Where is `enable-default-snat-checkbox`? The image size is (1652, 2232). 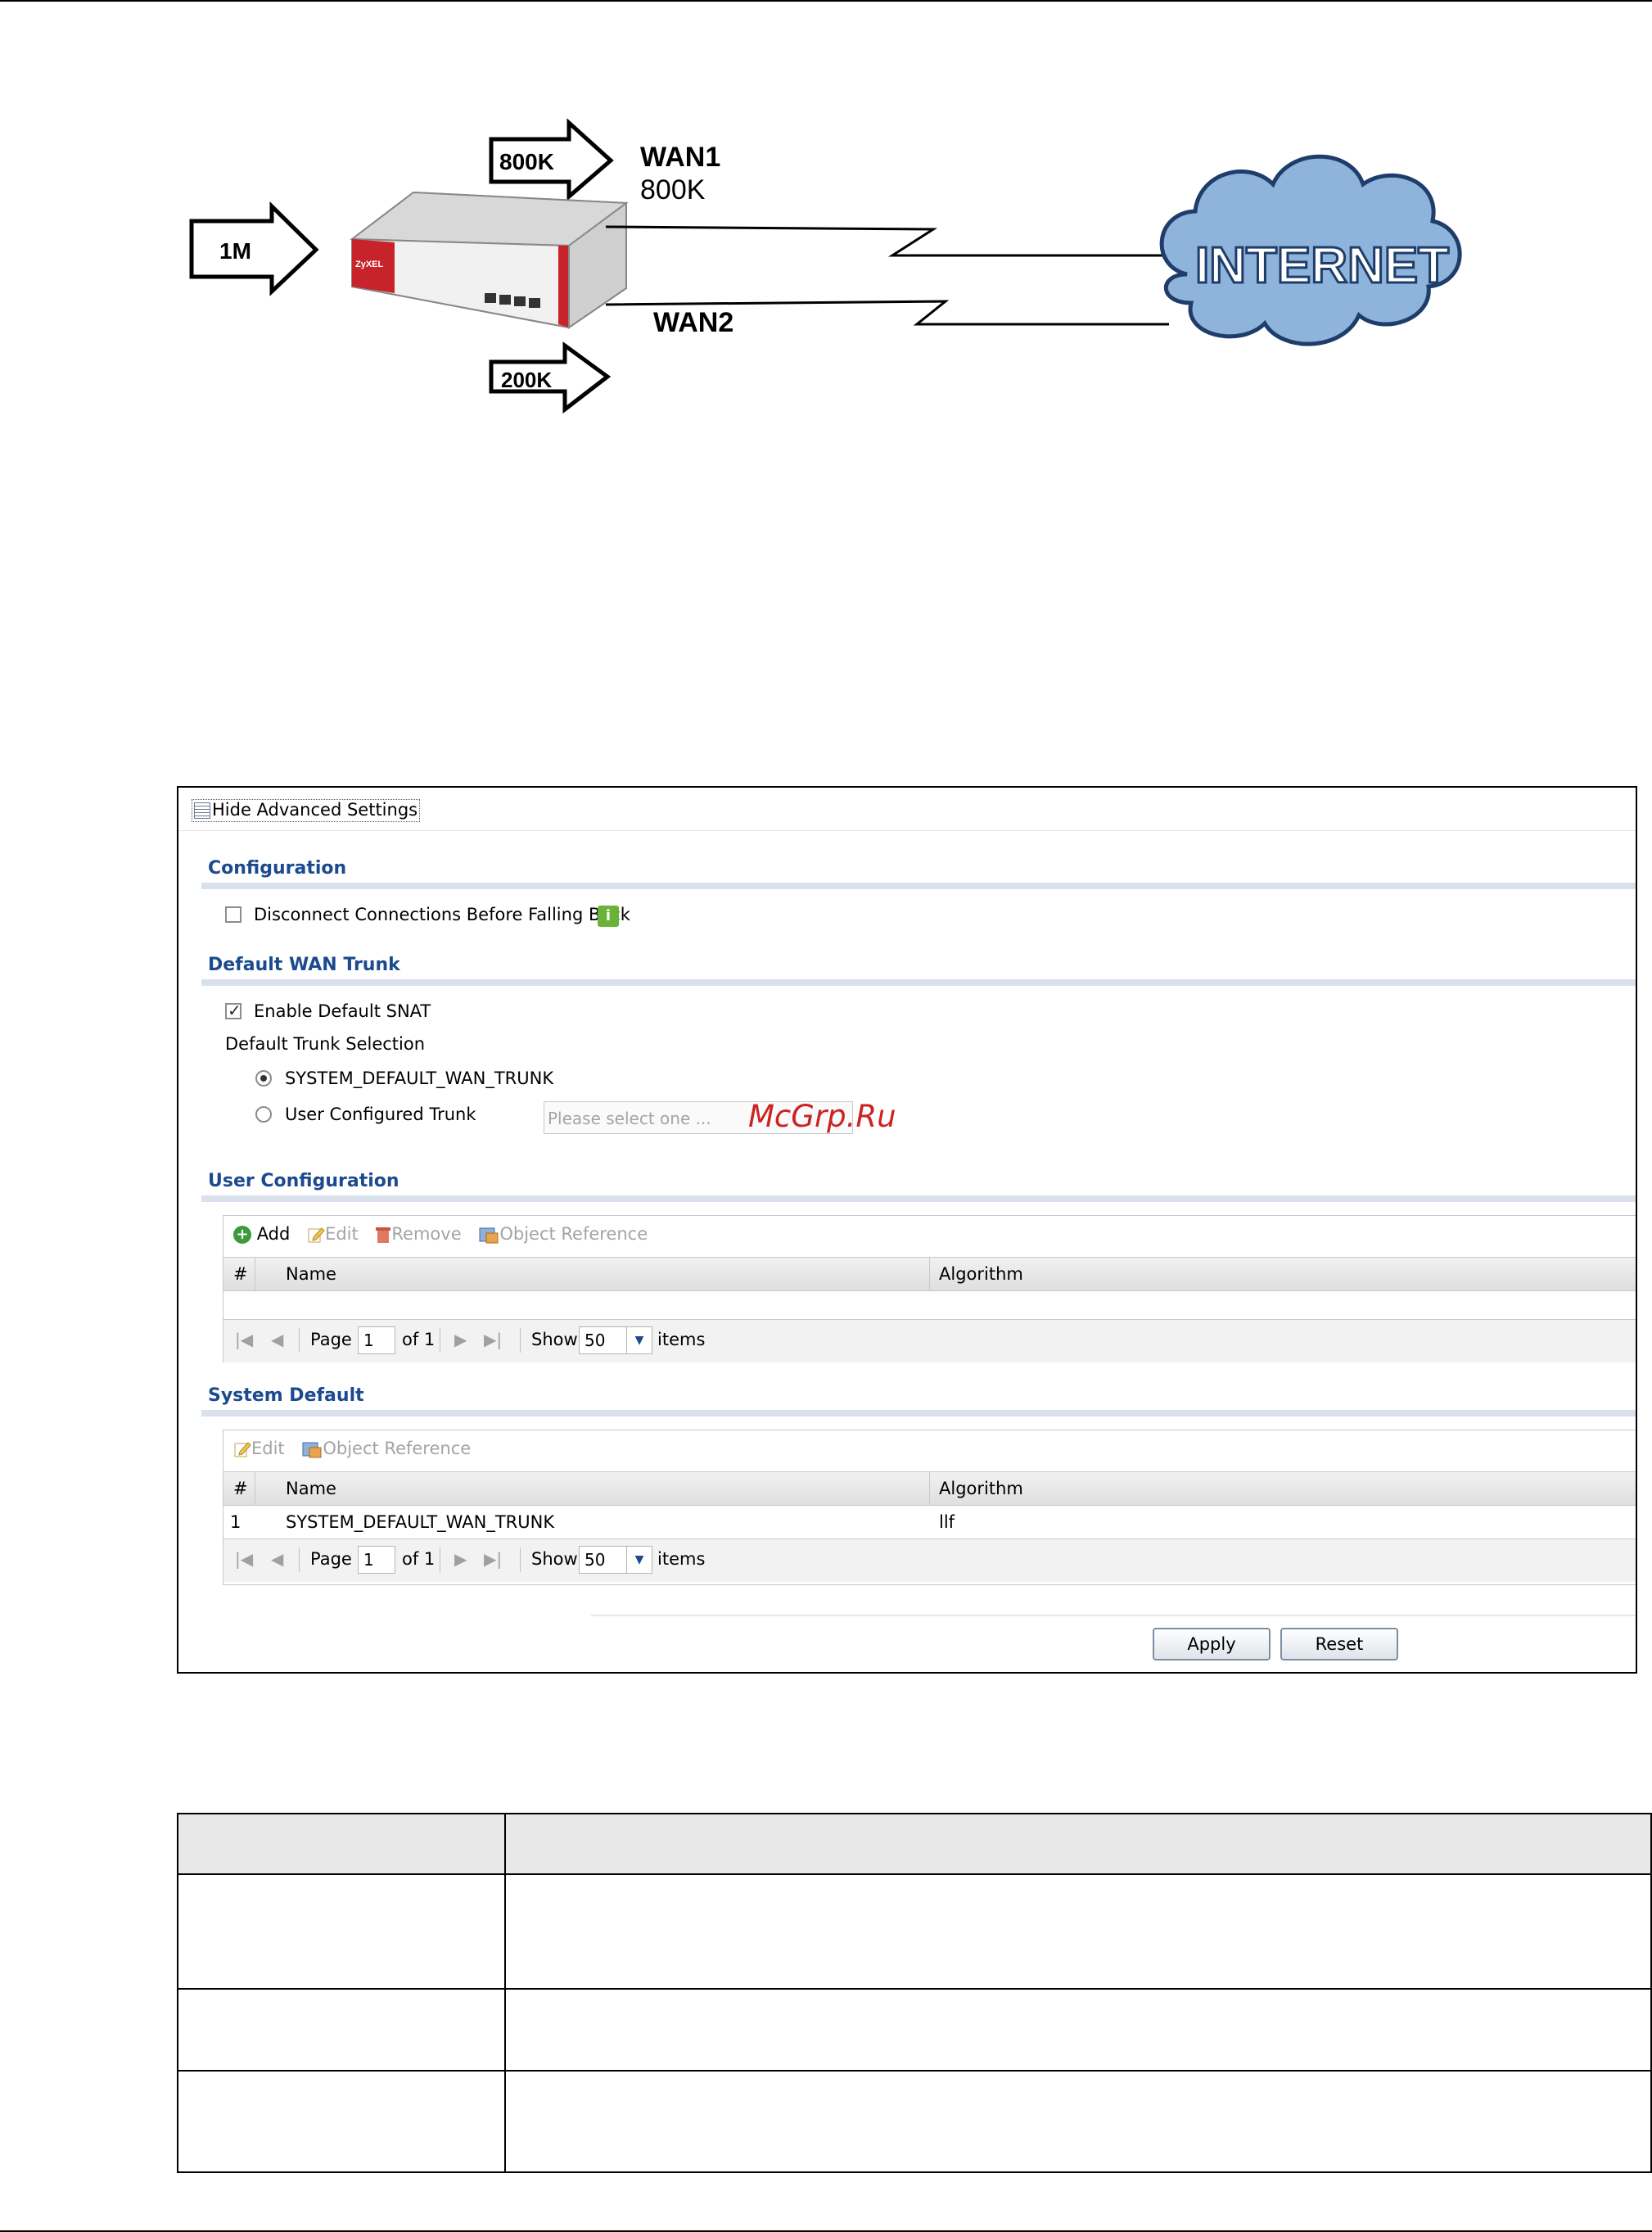
enable-default-snat-checkbox is located at coordinates (233, 1011).